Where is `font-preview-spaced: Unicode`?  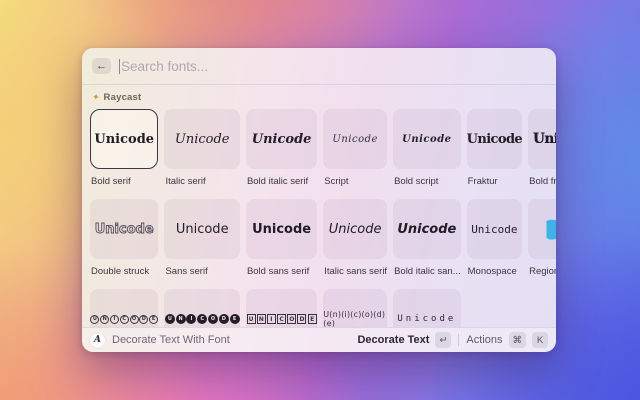
font-preview-spaced: Unicode is located at coordinates (427, 308).